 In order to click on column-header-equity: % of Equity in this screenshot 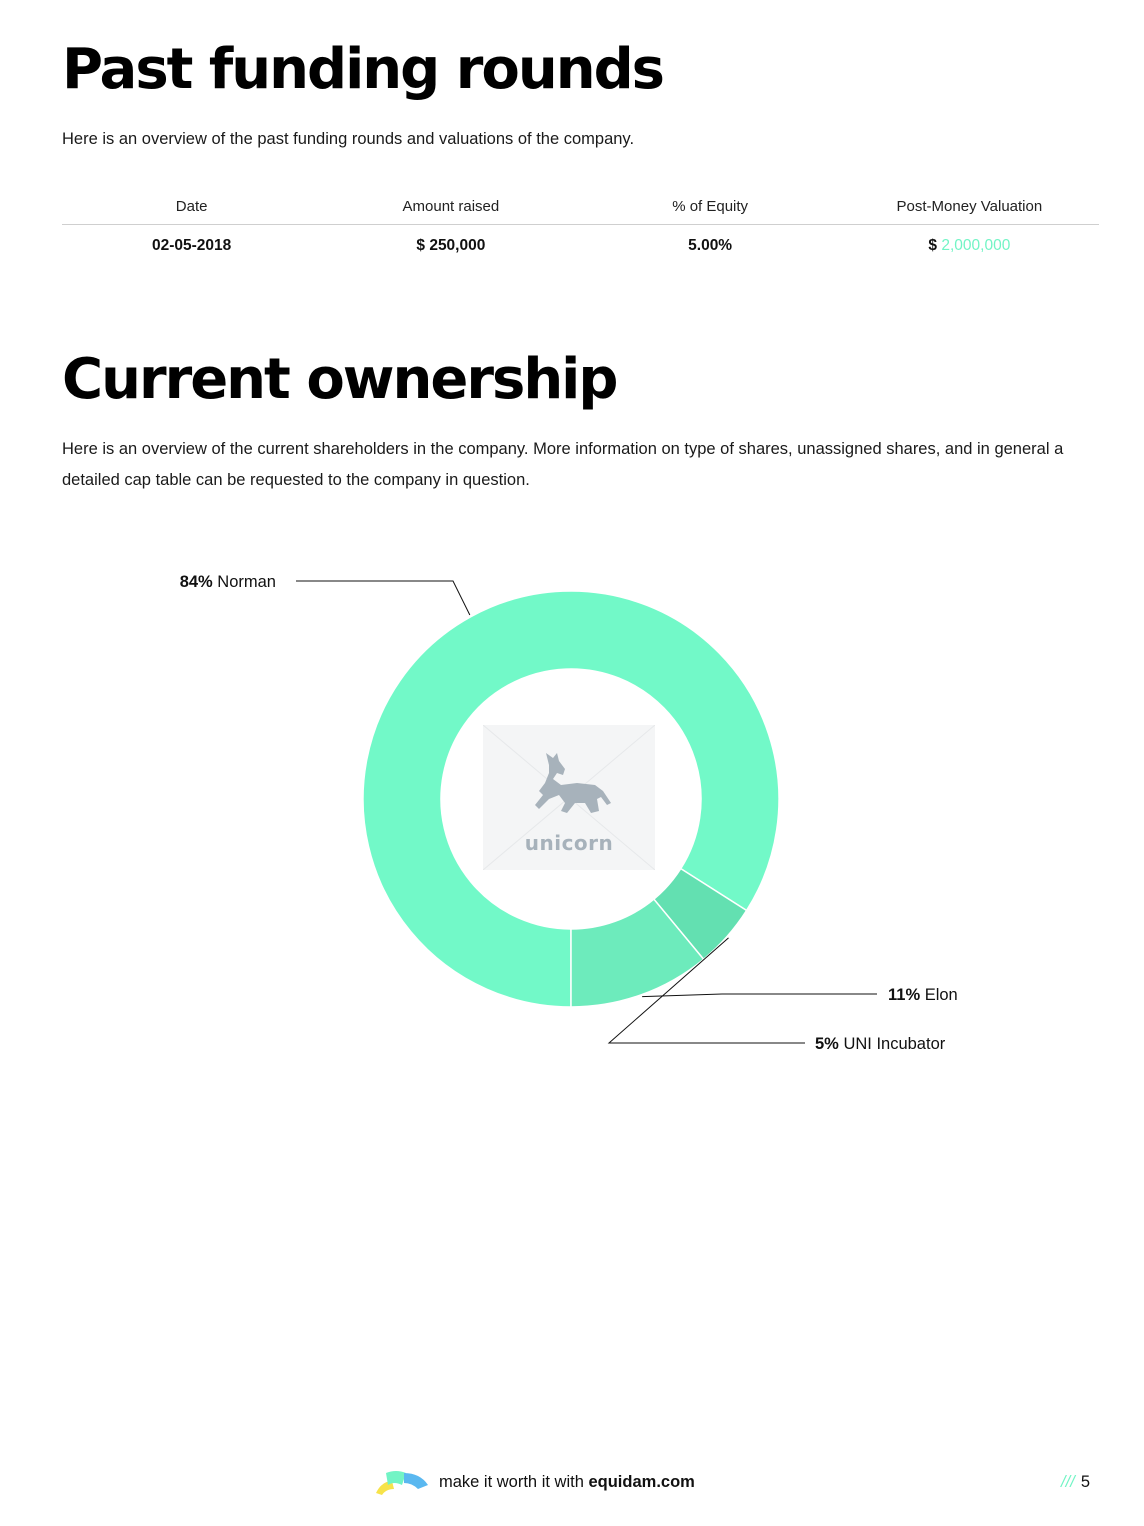, I will do `click(710, 206)`.